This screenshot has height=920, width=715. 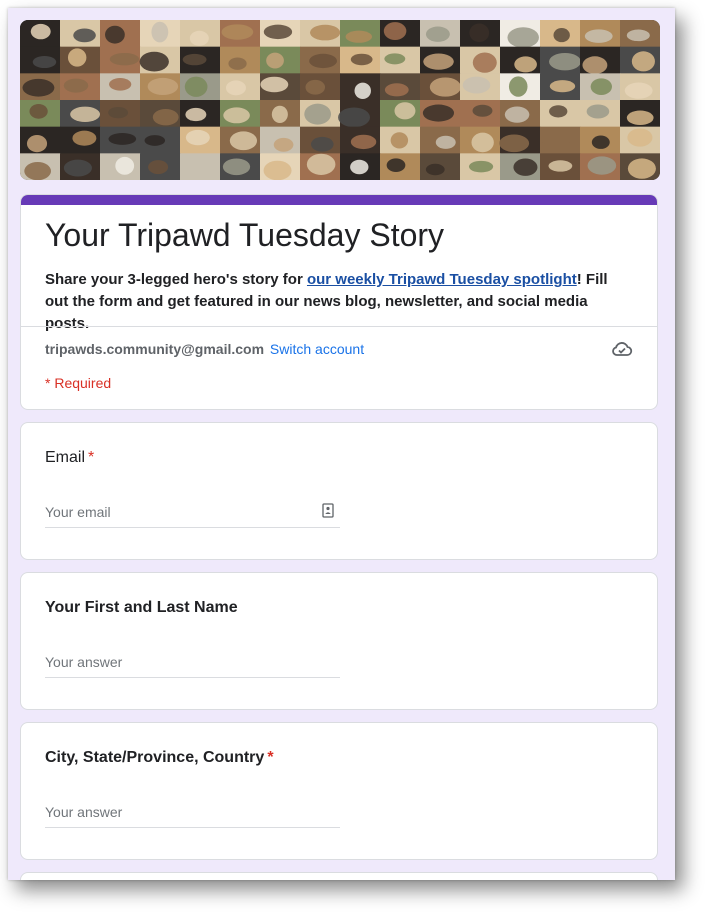 What do you see at coordinates (339, 641) in the screenshot?
I see `question-card-name: Your First and Last Name` at bounding box center [339, 641].